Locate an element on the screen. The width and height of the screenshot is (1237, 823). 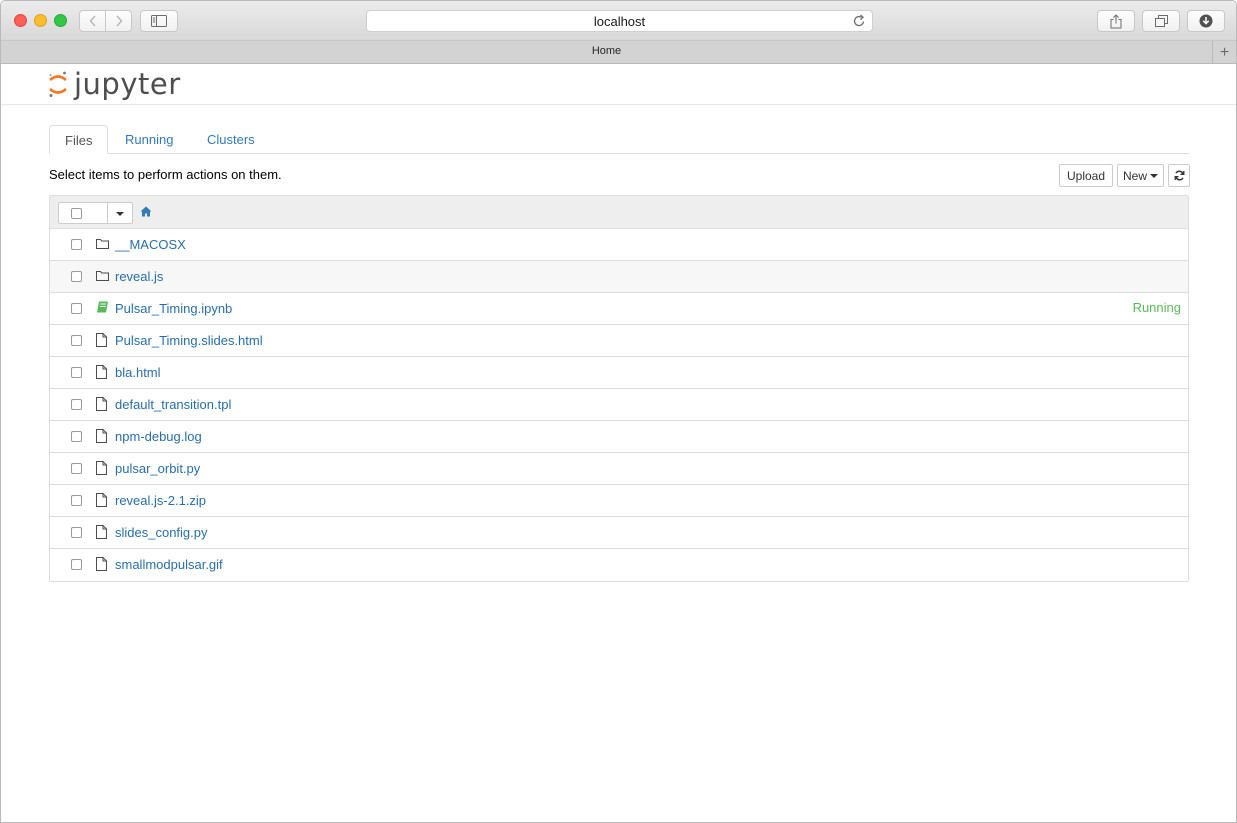
show-all-tabs-button is located at coordinates (1161, 21).